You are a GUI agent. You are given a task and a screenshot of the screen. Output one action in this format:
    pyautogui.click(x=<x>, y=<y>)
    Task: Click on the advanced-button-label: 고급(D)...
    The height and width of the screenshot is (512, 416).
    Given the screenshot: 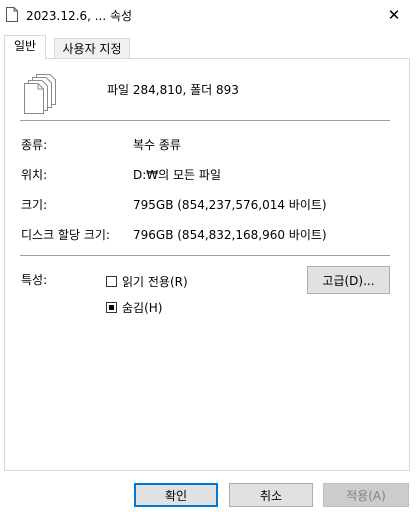 What is the action you would take?
    pyautogui.click(x=348, y=280)
    